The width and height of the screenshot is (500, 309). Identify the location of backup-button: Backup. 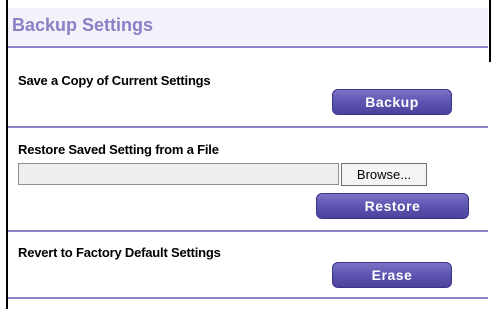
(392, 102).